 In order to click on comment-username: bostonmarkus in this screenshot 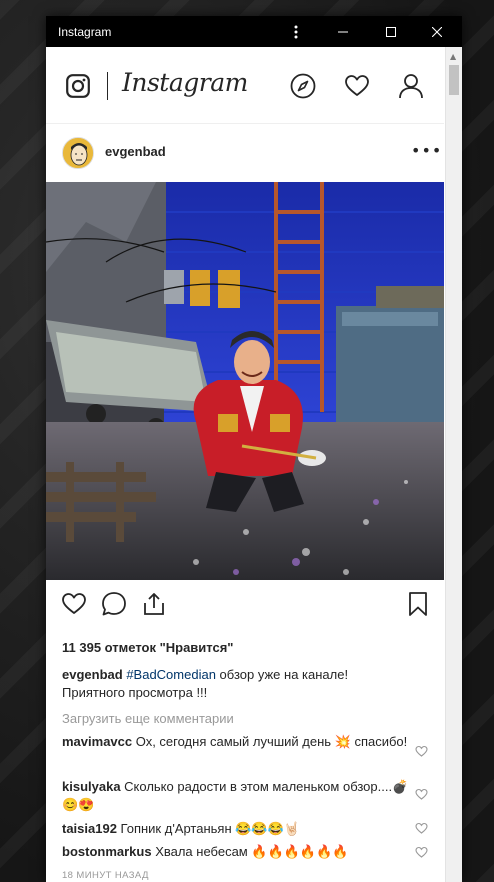, I will do `click(107, 851)`.